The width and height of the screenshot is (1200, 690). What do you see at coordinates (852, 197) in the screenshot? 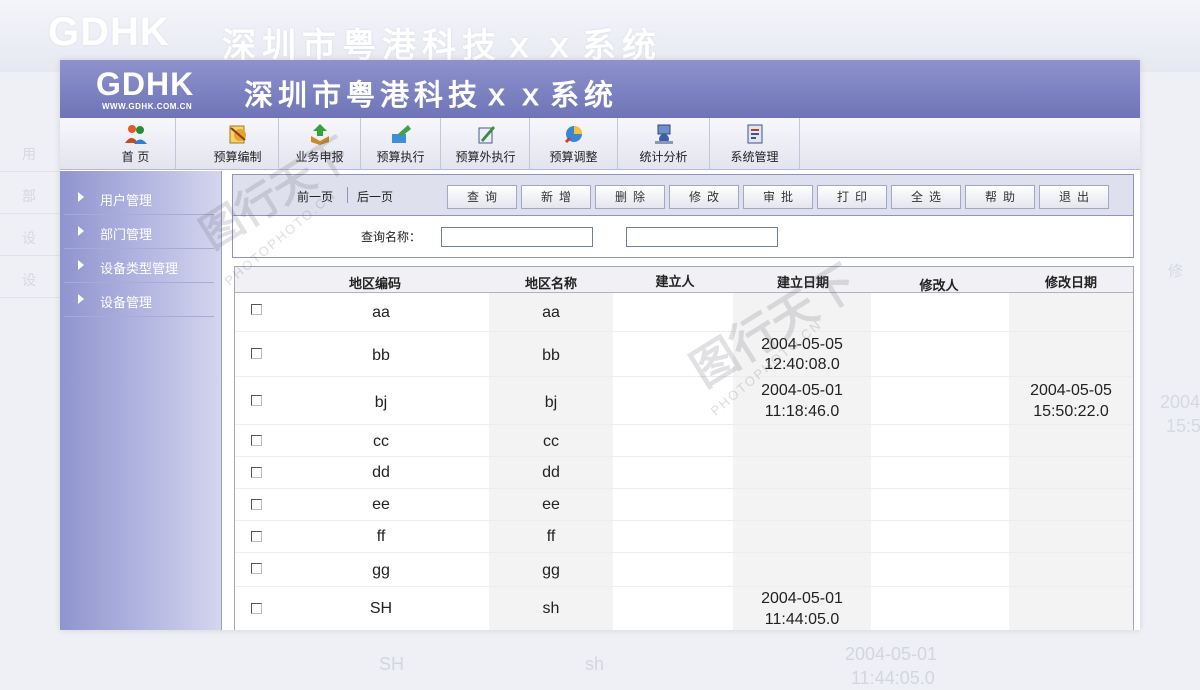
I see `print-button: 打印` at bounding box center [852, 197].